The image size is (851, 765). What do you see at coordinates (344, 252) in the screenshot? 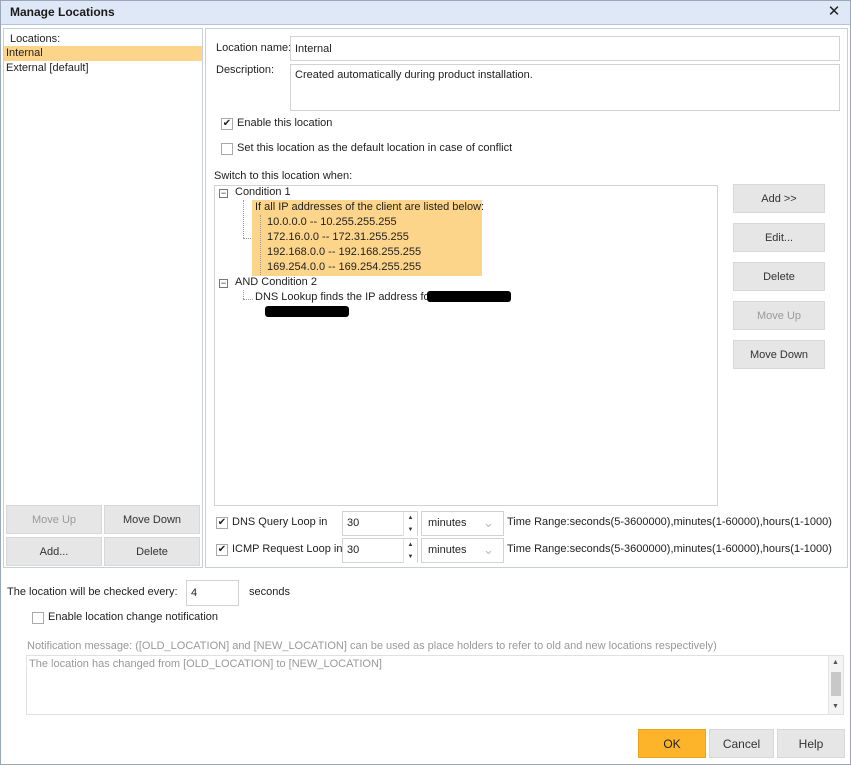
I see `ip-range-item: 192.168.0.0 -- 192.168.255.255` at bounding box center [344, 252].